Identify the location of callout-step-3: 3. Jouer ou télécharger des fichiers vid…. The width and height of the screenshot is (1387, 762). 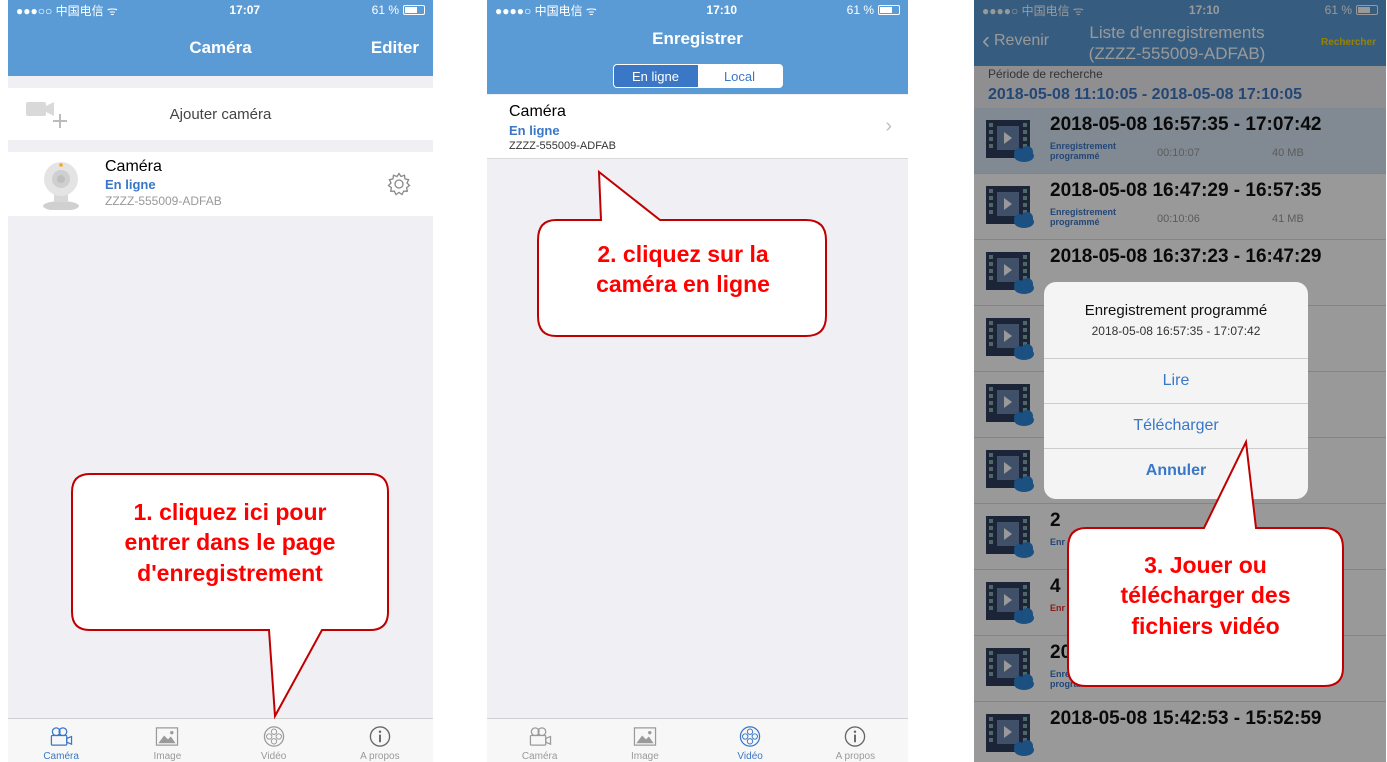
(1207, 564).